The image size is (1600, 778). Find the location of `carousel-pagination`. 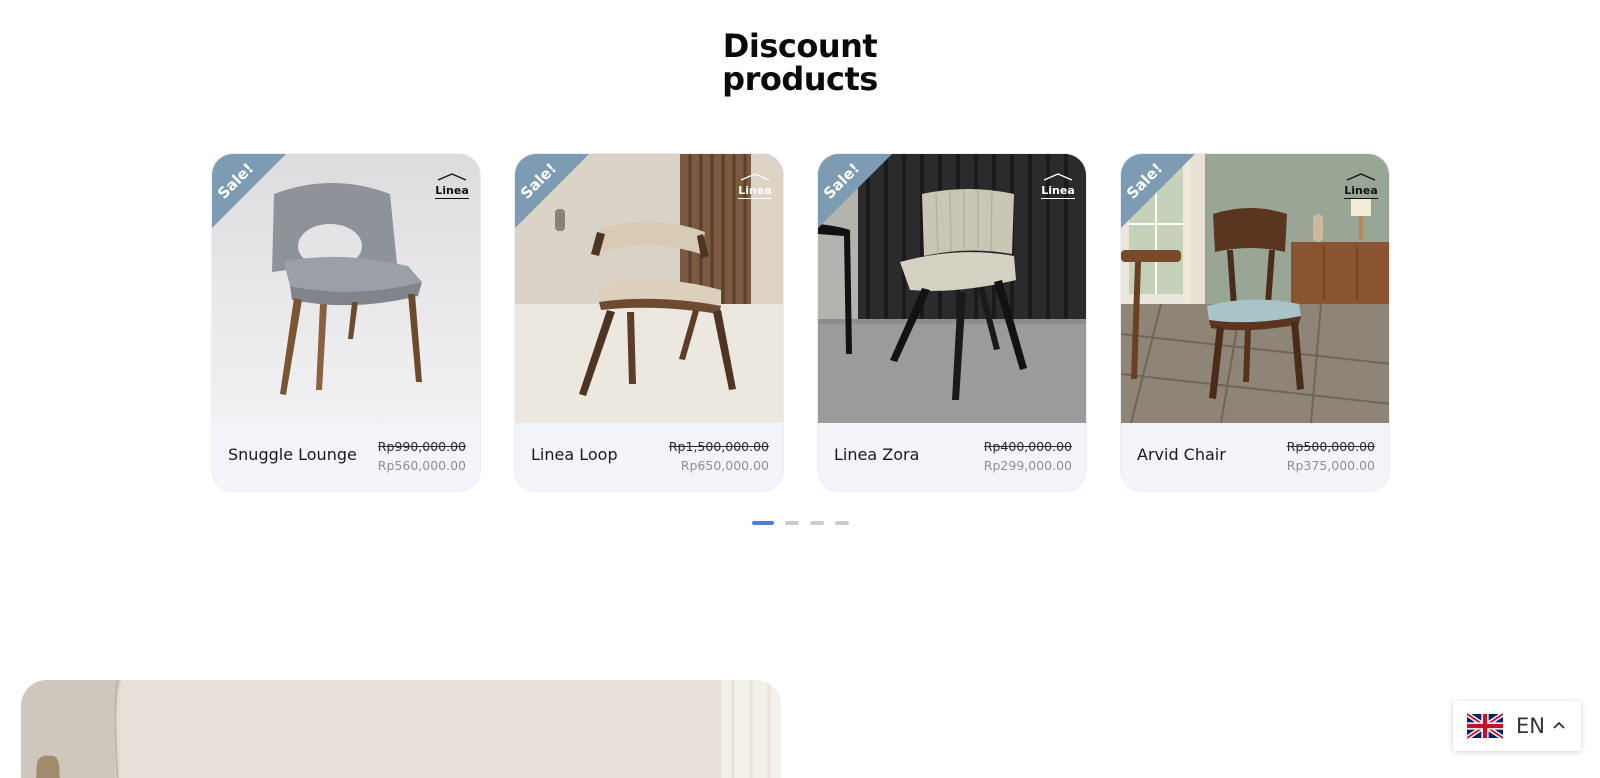

carousel-pagination is located at coordinates (800, 524).